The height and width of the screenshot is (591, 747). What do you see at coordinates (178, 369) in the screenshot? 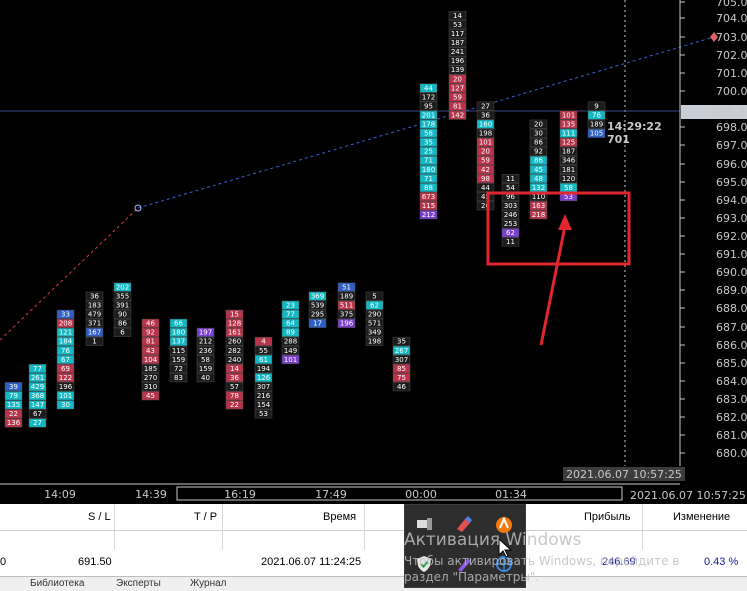
I see `cluster-cell-value: 72` at bounding box center [178, 369].